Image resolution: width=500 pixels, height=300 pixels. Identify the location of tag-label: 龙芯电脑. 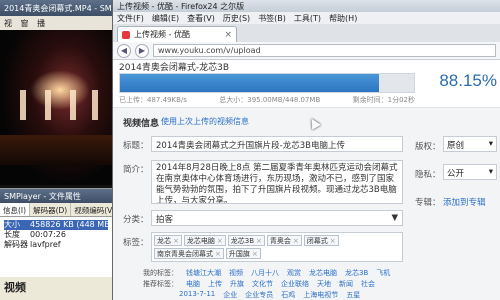
(200, 241).